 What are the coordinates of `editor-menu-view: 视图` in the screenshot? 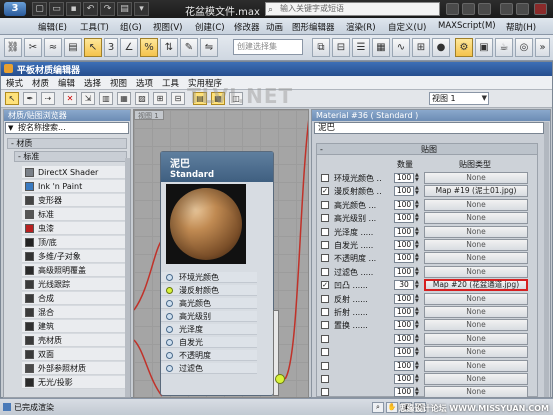 It's located at (118, 83).